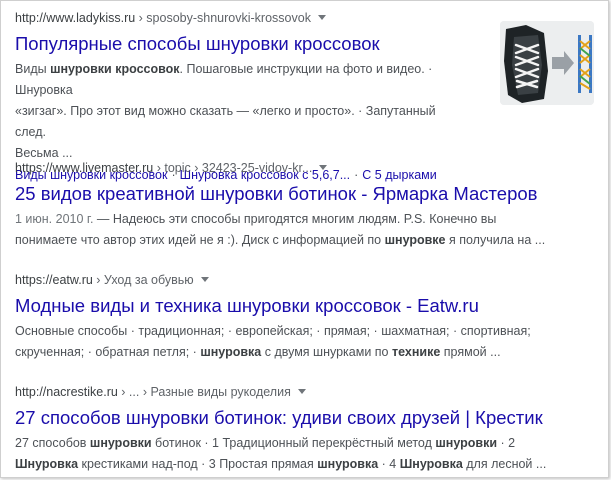  Describe the element at coordinates (143, 280) in the screenshot. I see `result-breadcrumb: › Уход за обувью` at that location.